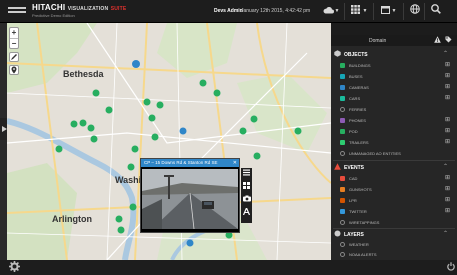  I want to click on layer-item-label: CARS, so click(355, 98).